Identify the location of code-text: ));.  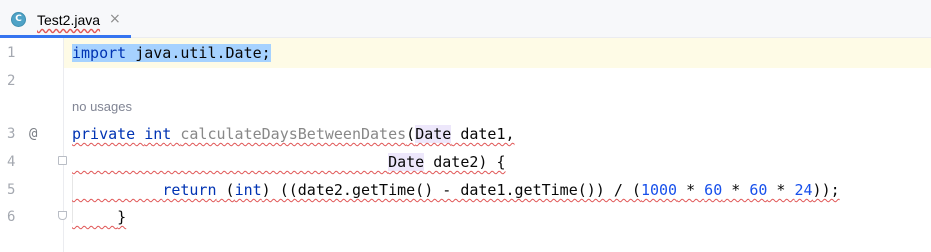
(826, 190).